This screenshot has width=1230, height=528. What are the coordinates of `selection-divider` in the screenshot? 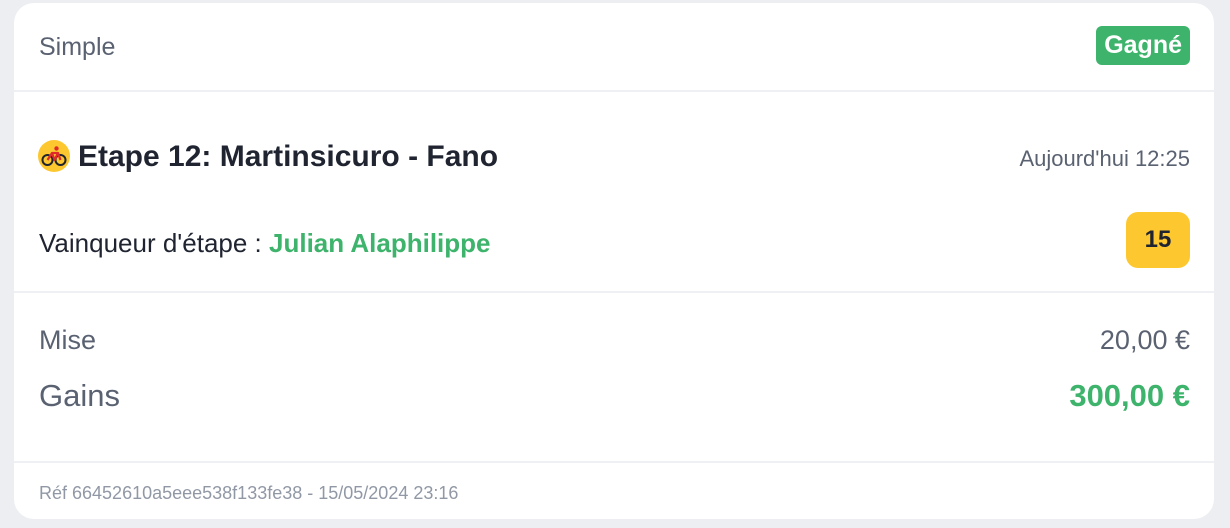 It's located at (614, 292).